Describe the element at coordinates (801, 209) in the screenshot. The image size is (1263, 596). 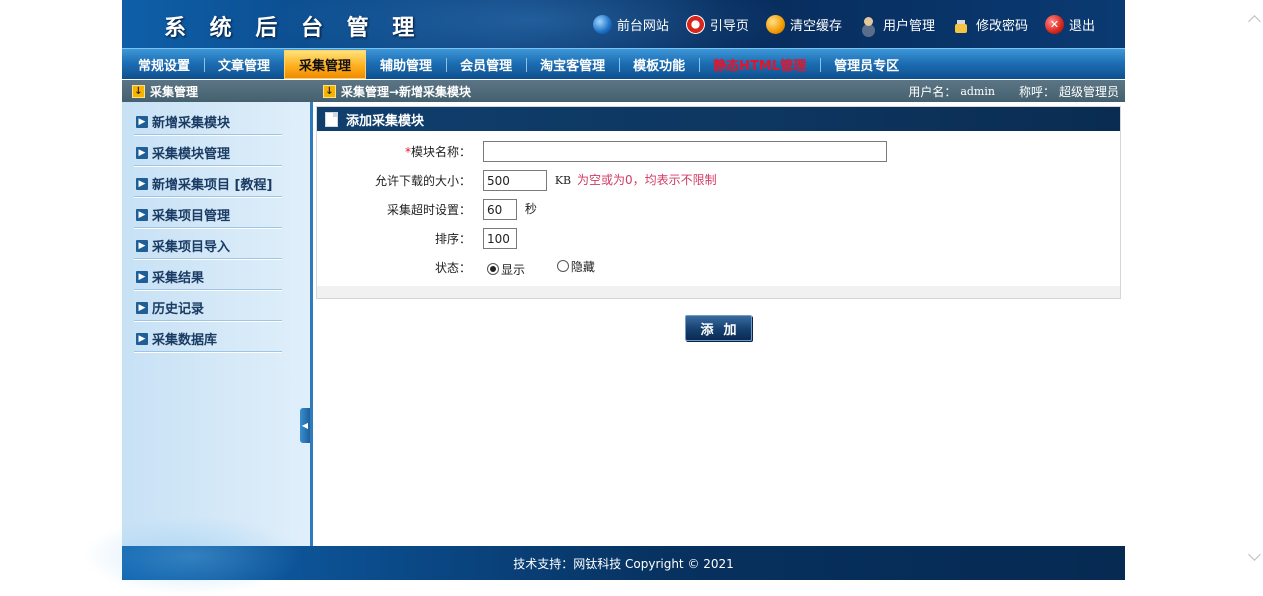
I see `timeout-field-cell: 秒` at that location.